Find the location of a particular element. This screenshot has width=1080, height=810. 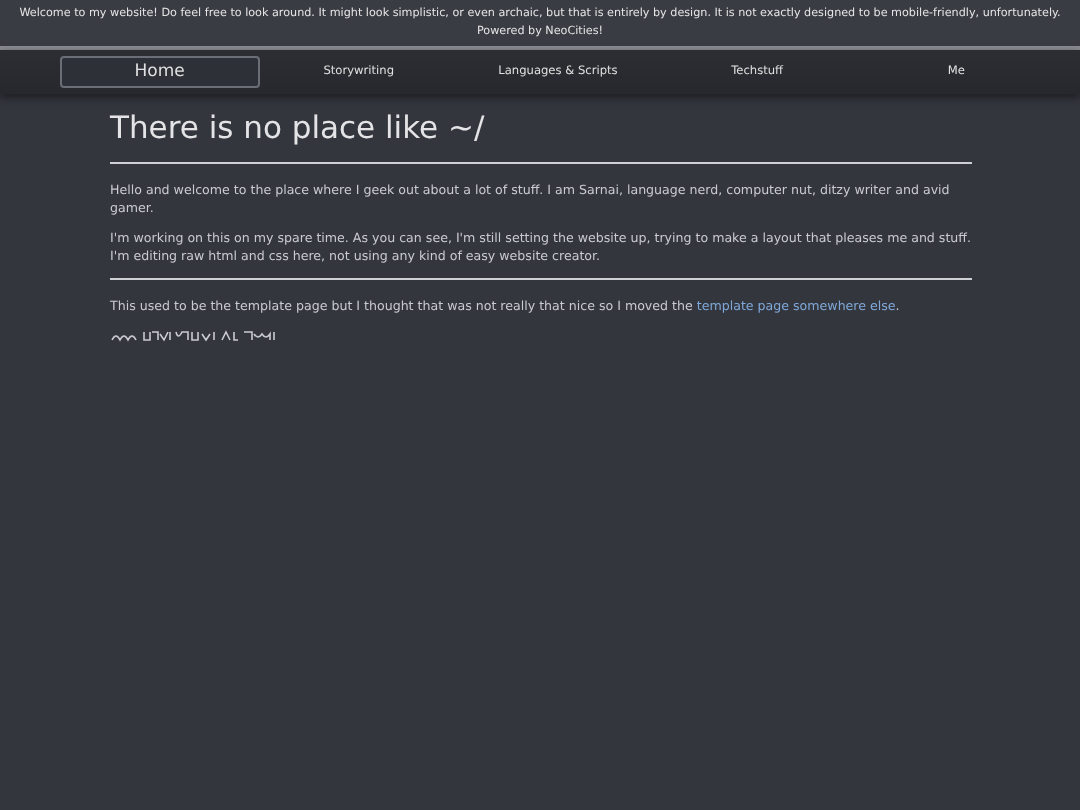

nav-tab: Home is located at coordinates (160, 72).